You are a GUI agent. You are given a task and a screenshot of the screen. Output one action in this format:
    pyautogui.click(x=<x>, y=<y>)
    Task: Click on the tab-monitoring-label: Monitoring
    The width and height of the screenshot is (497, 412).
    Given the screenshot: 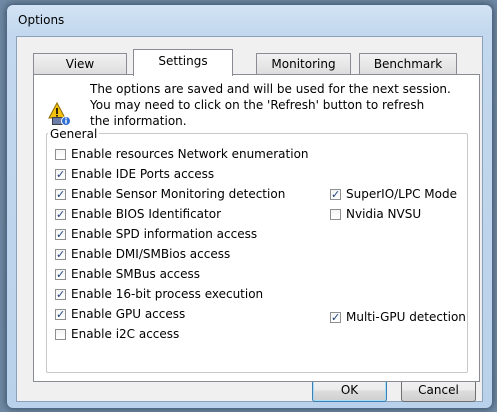 What is the action you would take?
    pyautogui.click(x=303, y=64)
    